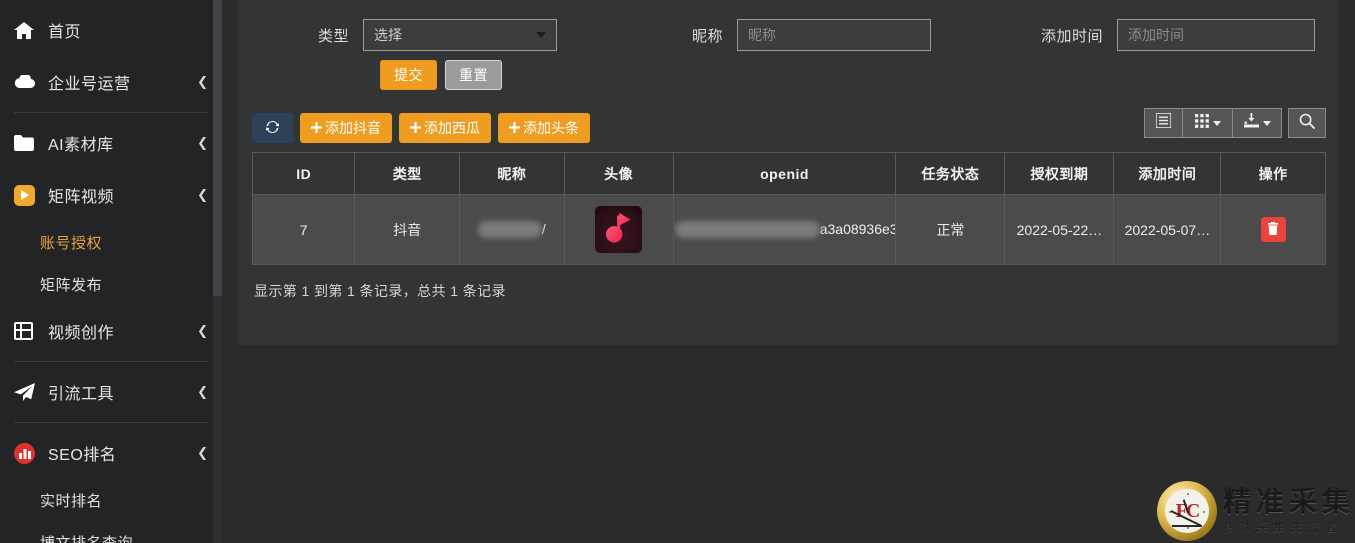 This screenshot has height=543, width=1355. Describe the element at coordinates (1273, 173) in the screenshot. I see `col-action: 操作` at that location.